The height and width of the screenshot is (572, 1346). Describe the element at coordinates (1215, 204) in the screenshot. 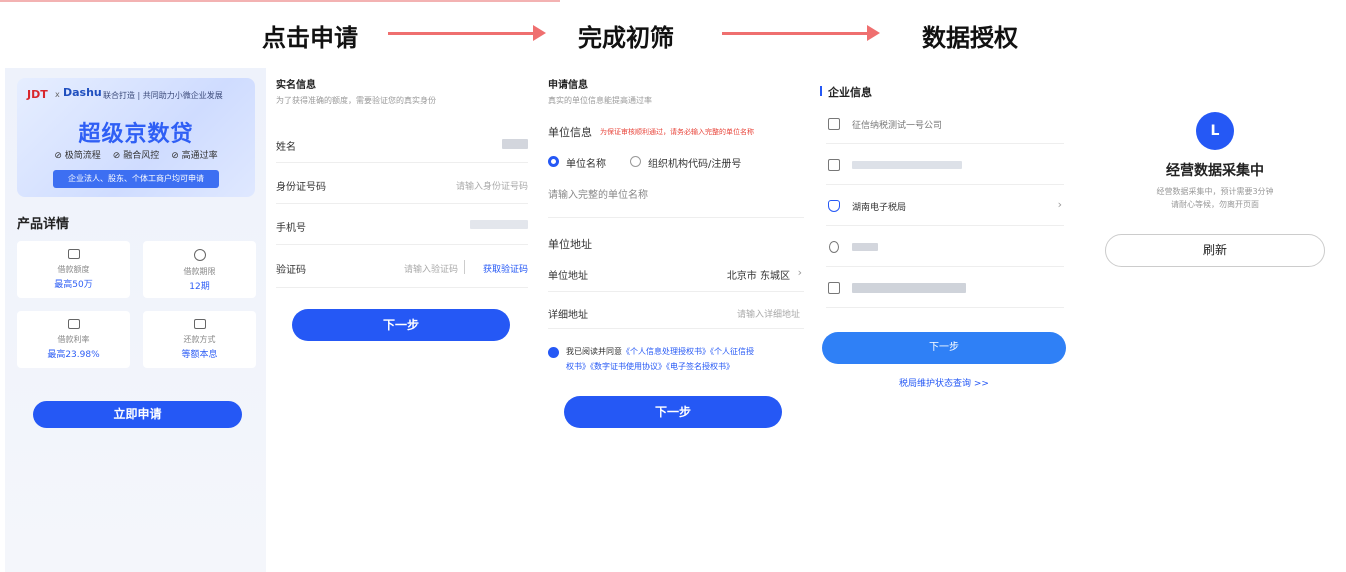

I see `collection-desc-2: 请耐心等候，勿离开页面` at that location.